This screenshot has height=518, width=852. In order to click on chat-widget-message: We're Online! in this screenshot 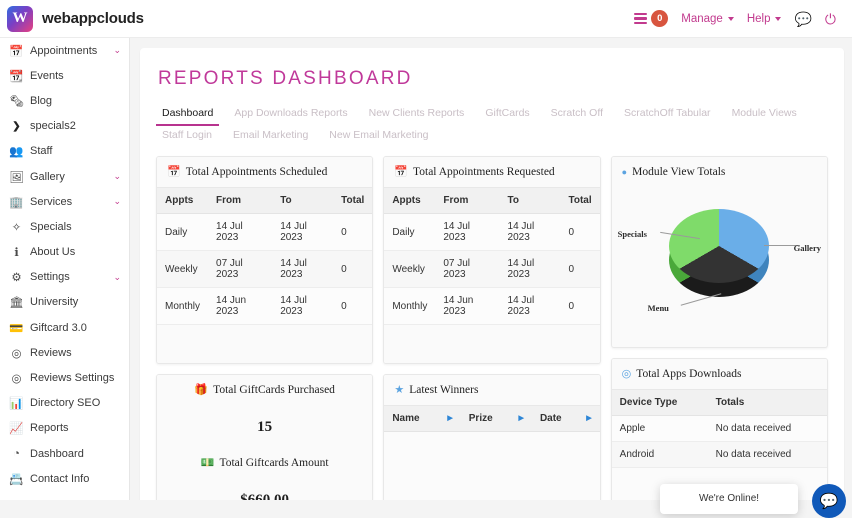, I will do `click(729, 498)`.